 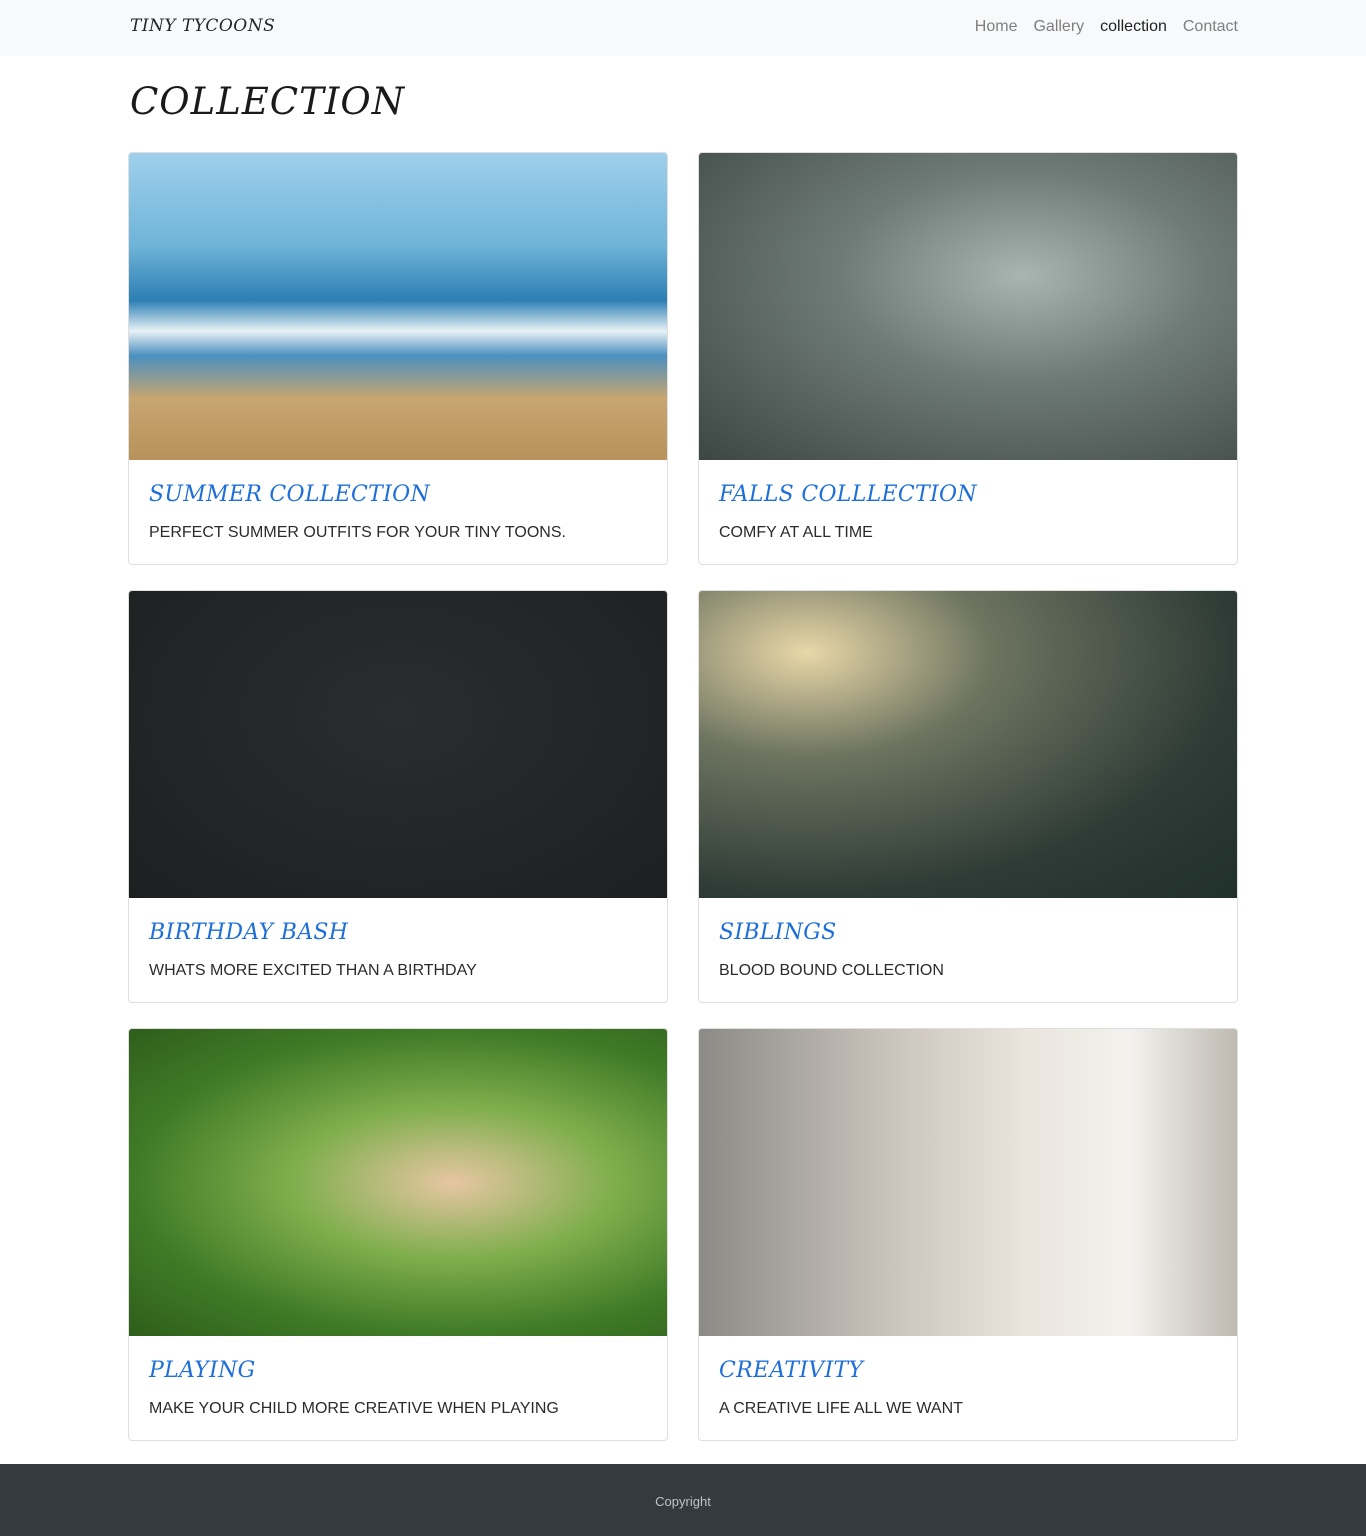 I want to click on card-title-link: FALLS COLLLECTION, so click(x=968, y=494).